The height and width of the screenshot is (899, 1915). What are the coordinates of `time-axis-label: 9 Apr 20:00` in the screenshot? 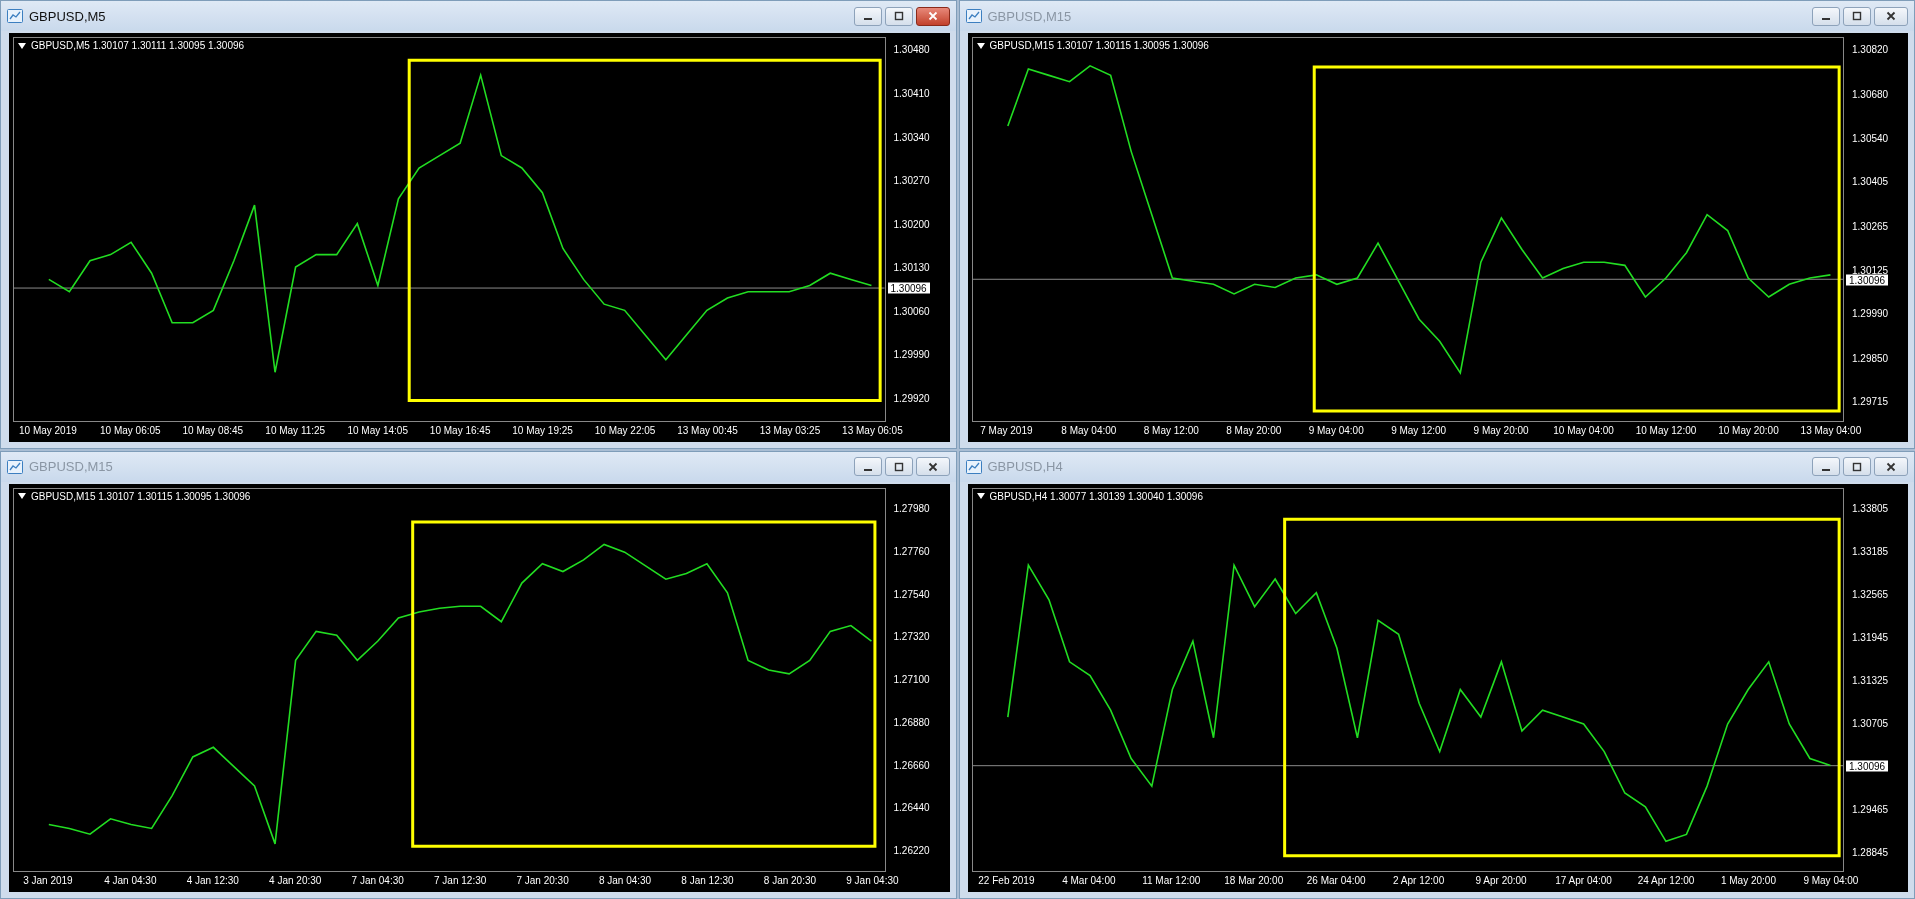 It's located at (1501, 880).